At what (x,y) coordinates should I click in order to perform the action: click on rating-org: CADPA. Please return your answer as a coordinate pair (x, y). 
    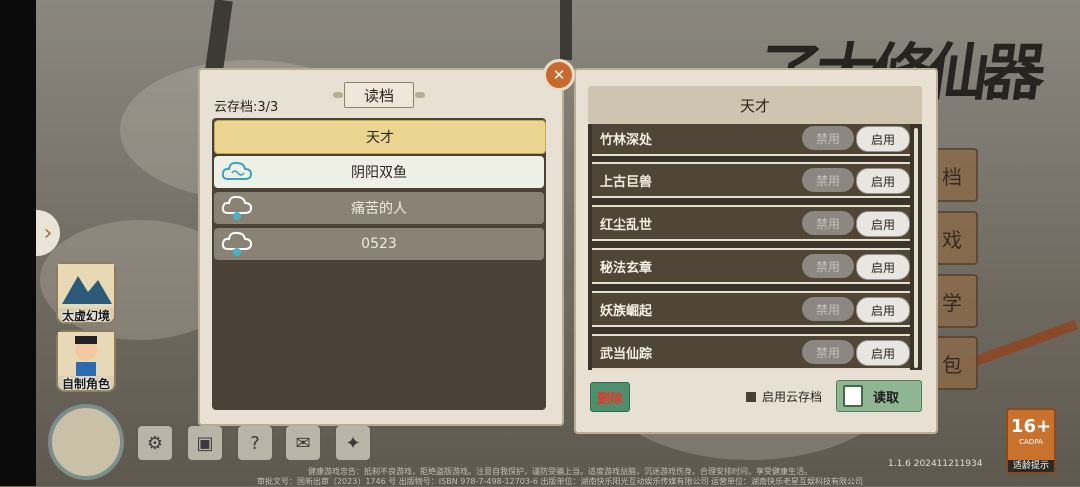
    Looking at the image, I should click on (1031, 442).